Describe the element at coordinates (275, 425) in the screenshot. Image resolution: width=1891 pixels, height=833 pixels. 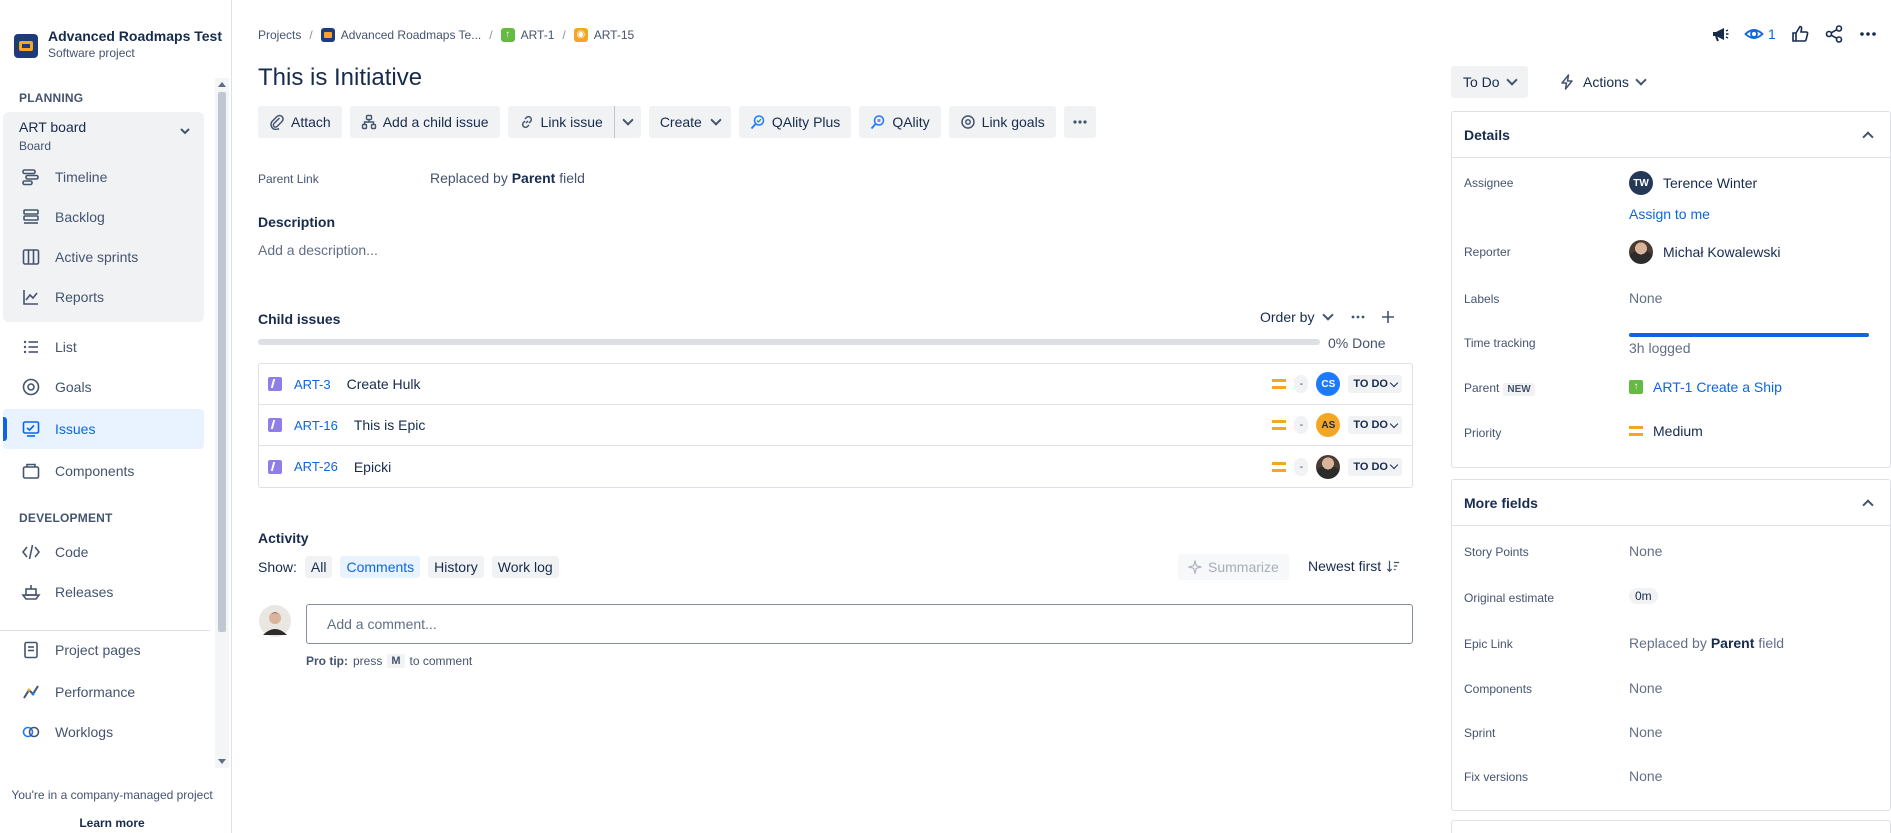
I see `epic-type-icon` at that location.